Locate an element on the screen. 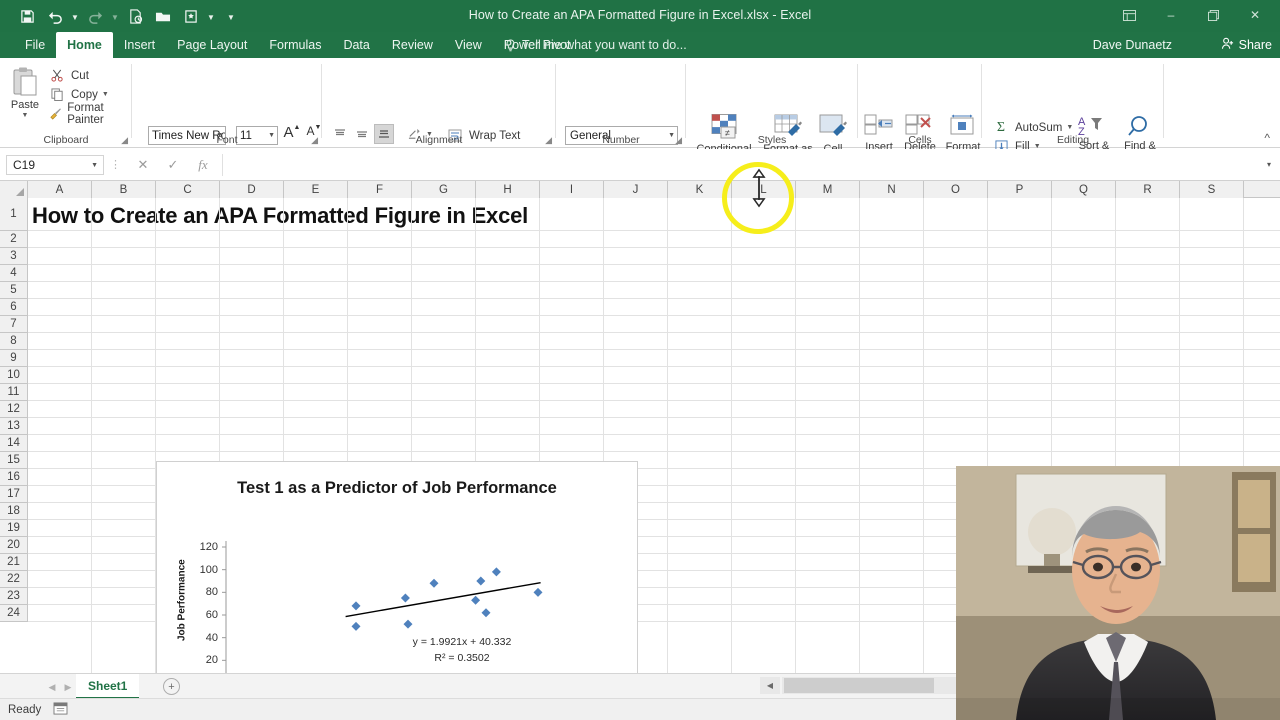 The width and height of the screenshot is (1280, 720). row-header-14: 14 is located at coordinates (14, 443).